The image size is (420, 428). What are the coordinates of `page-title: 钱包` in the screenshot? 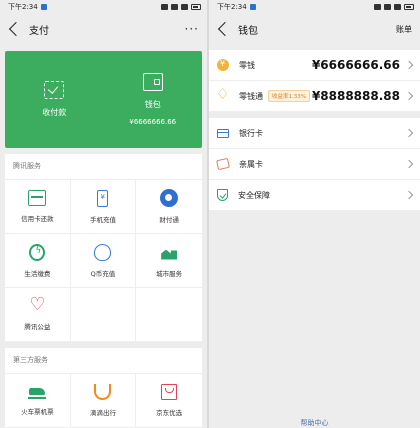 It's located at (248, 31).